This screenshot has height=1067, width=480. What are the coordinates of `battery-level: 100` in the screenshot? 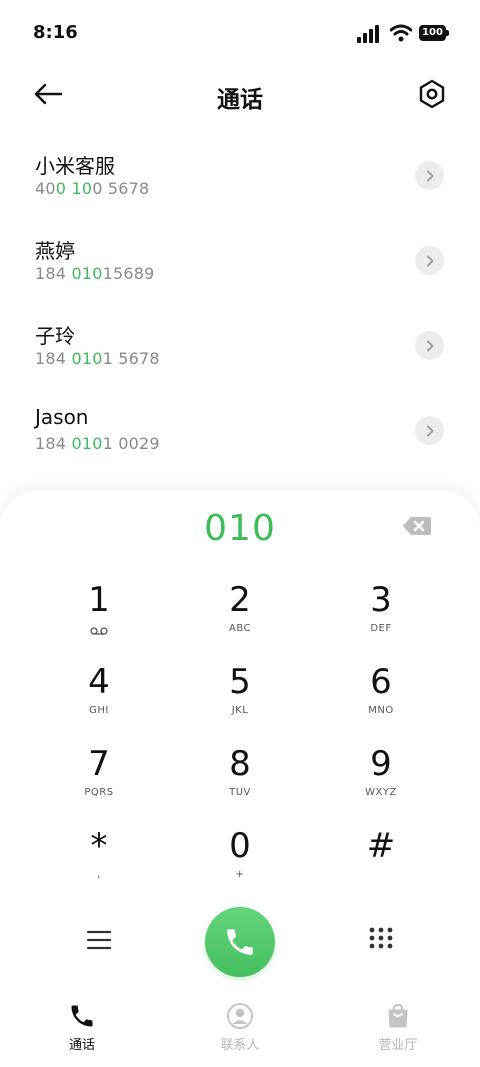 It's located at (432, 32).